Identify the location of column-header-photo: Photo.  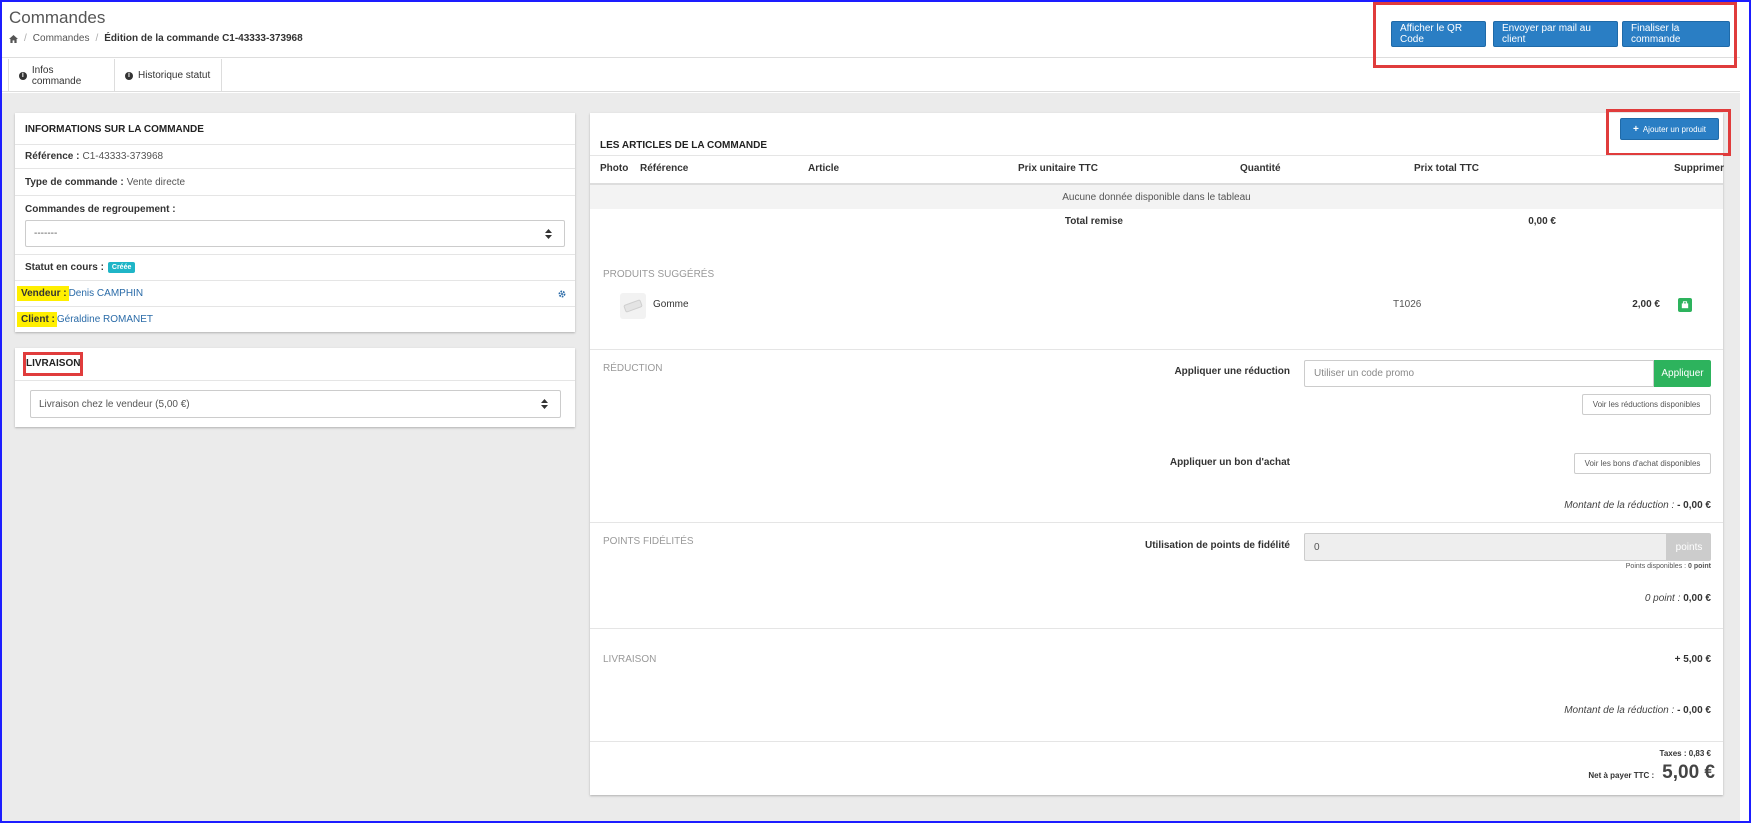
(614, 168).